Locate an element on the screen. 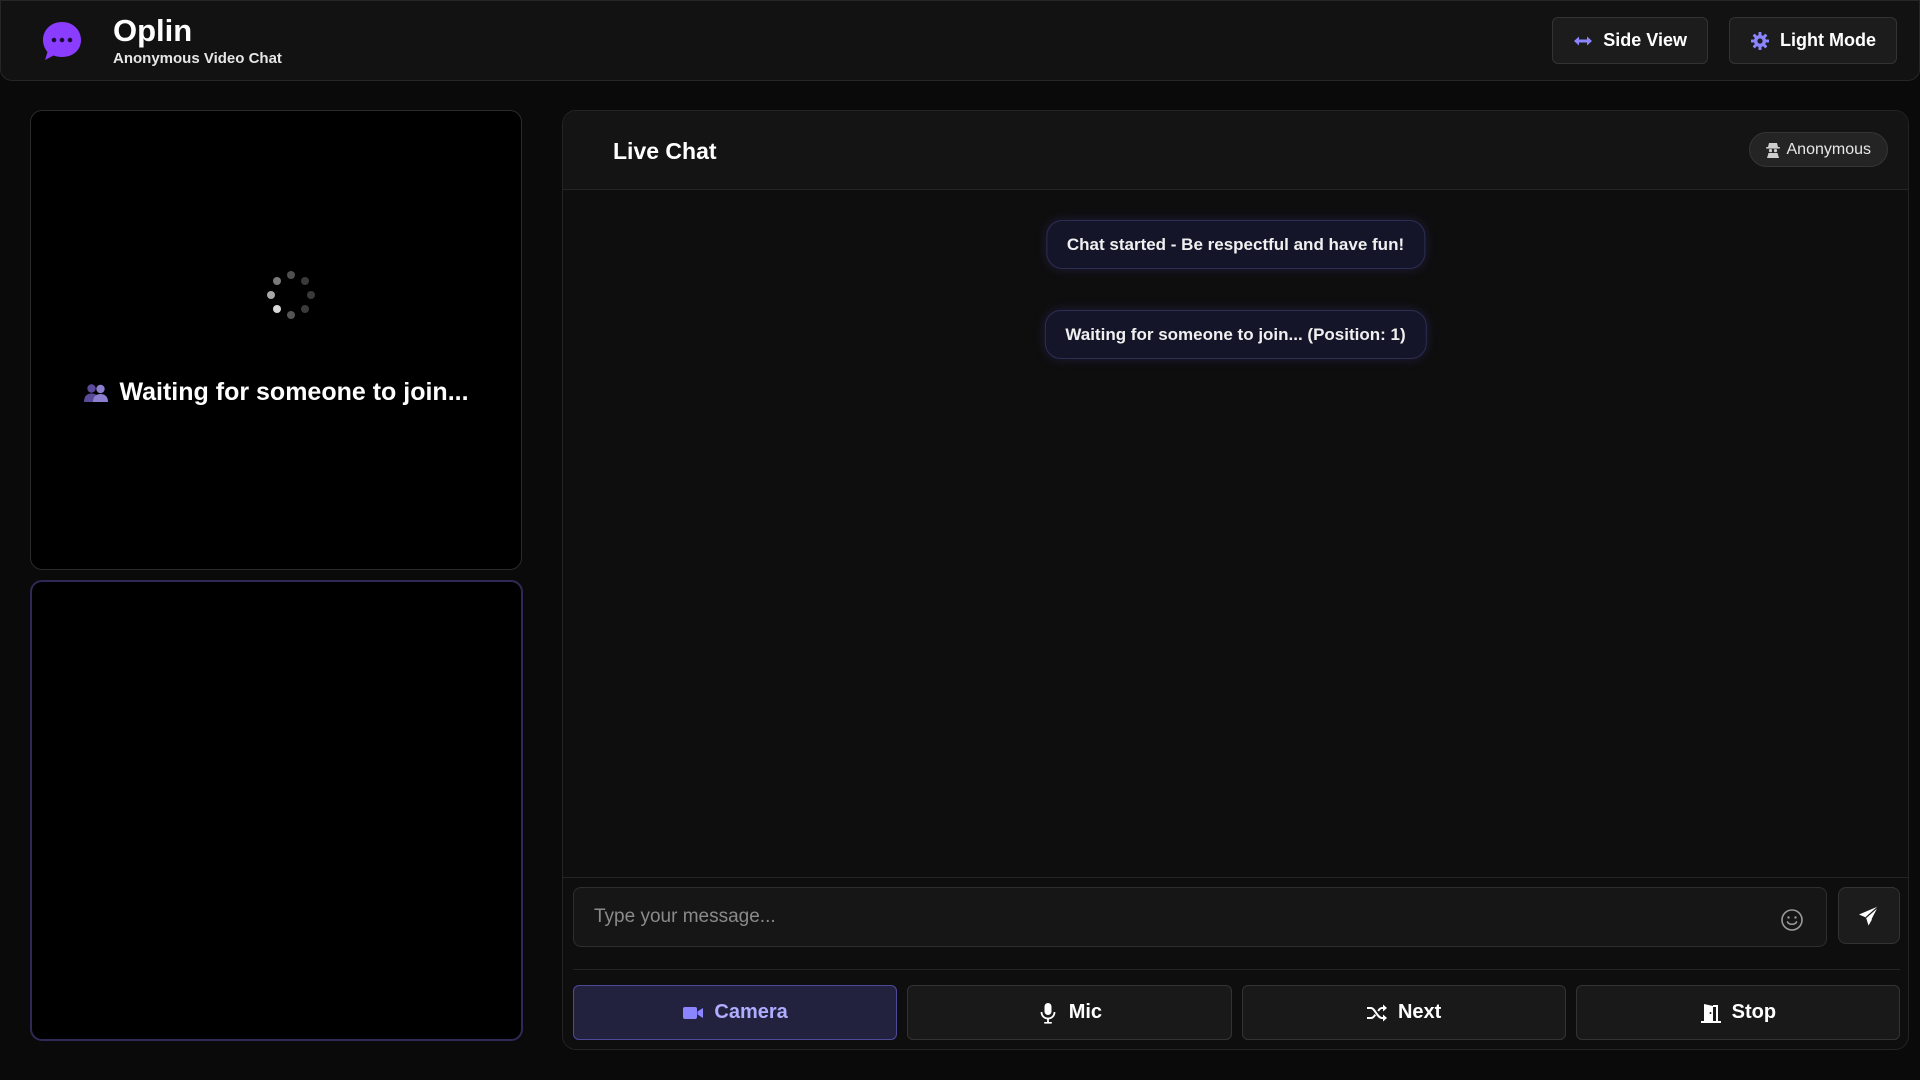  paper-plane-icon is located at coordinates (1869, 915).